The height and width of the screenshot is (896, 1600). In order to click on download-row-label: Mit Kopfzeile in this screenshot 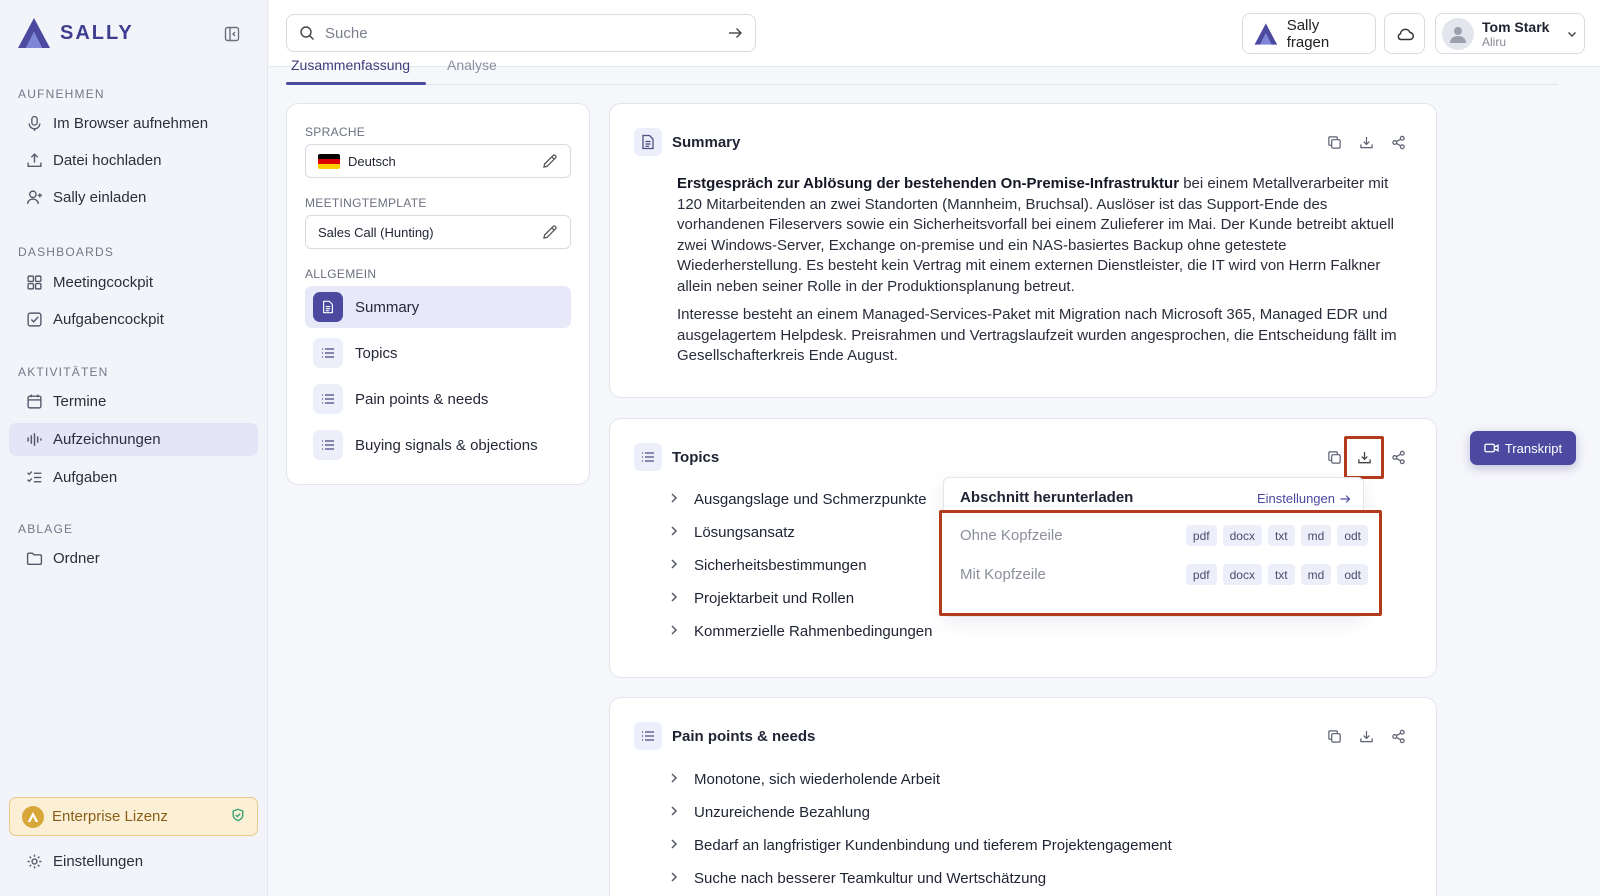, I will do `click(1003, 574)`.